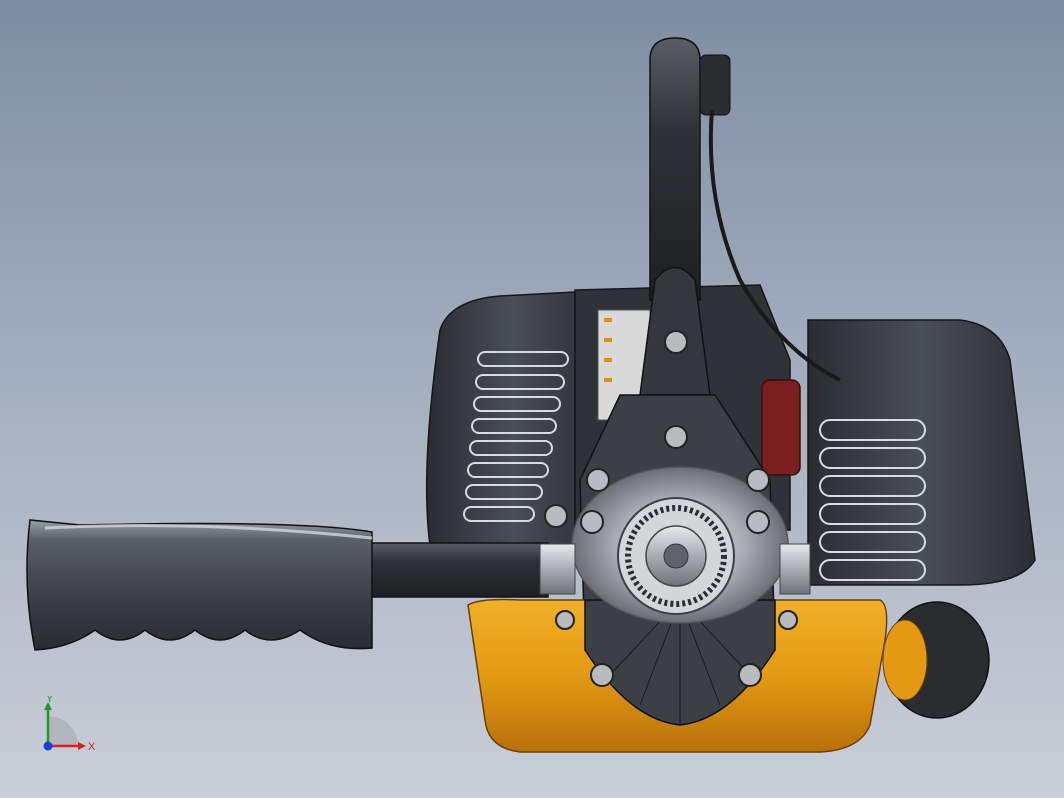  What do you see at coordinates (92, 747) in the screenshot?
I see `x-axis-label: X` at bounding box center [92, 747].